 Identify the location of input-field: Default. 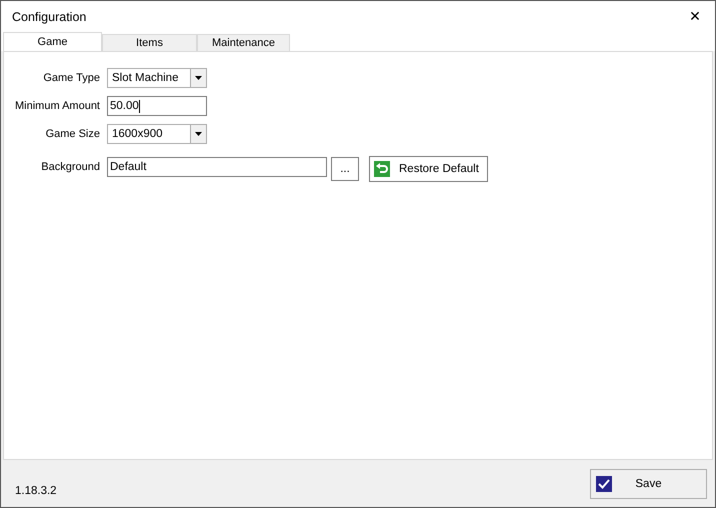
(217, 167).